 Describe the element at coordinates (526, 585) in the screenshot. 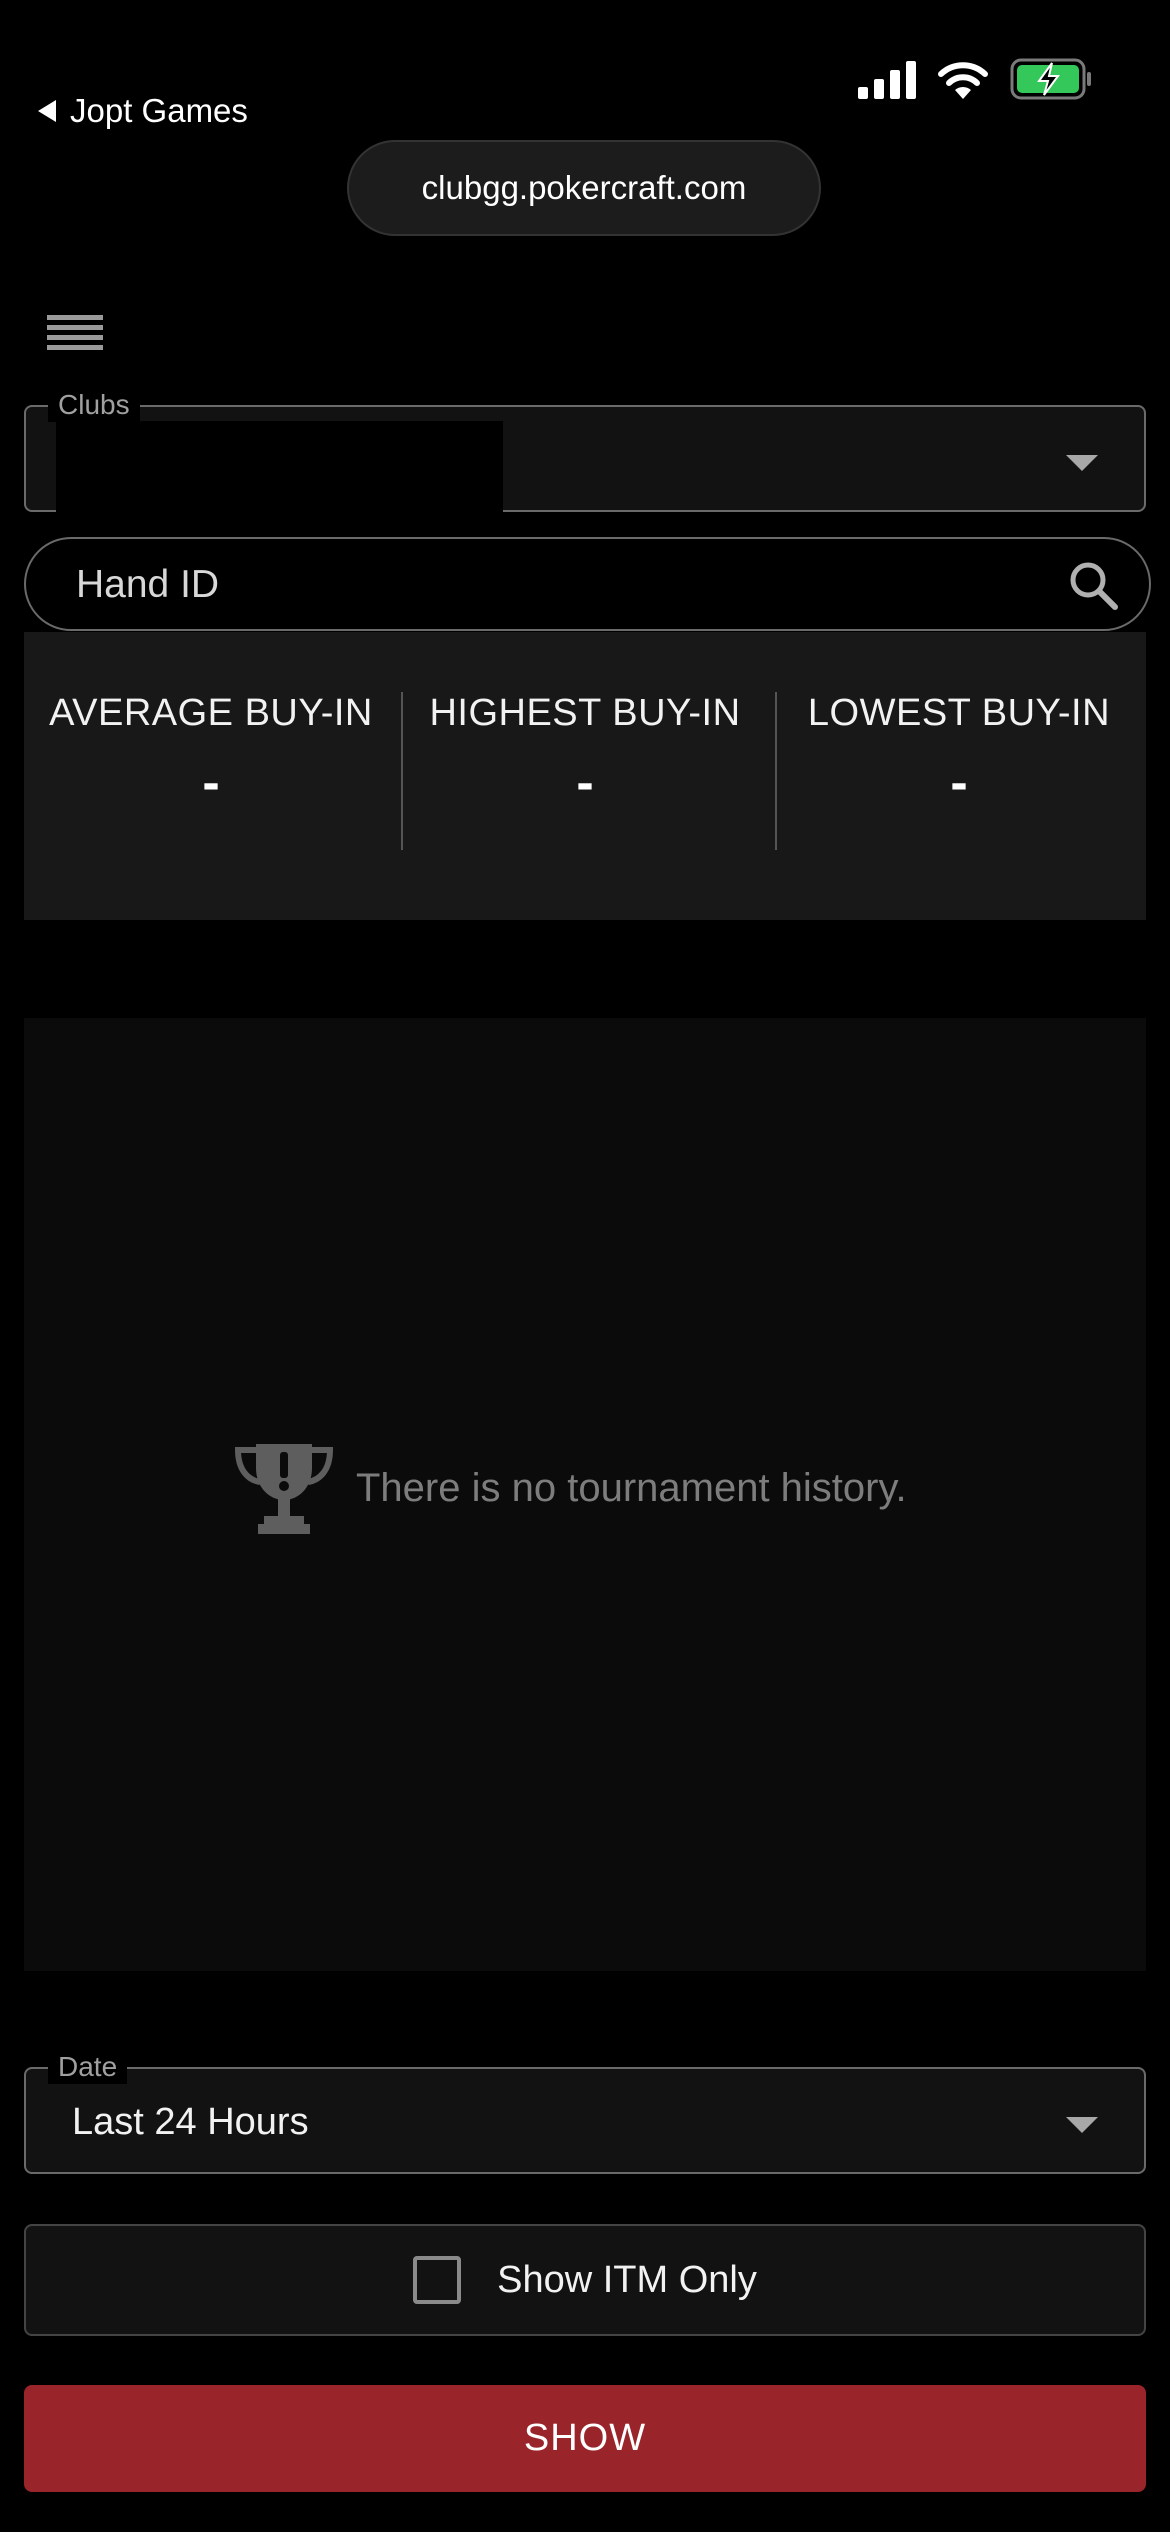

I see `hand-id-input` at that location.